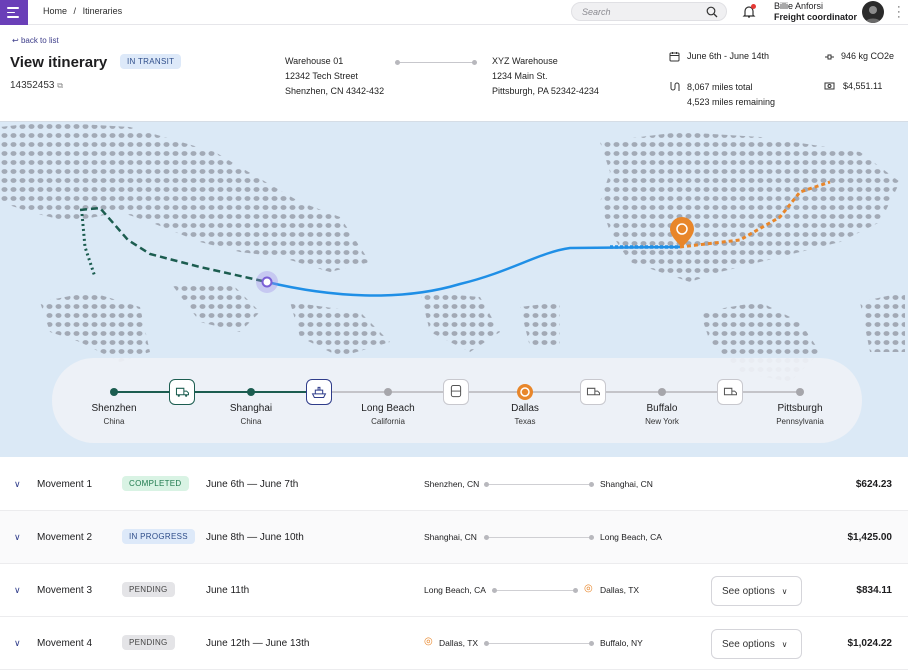 This screenshot has width=908, height=670. What do you see at coordinates (870, 537) in the screenshot?
I see `movement-price: $1,425.00` at bounding box center [870, 537].